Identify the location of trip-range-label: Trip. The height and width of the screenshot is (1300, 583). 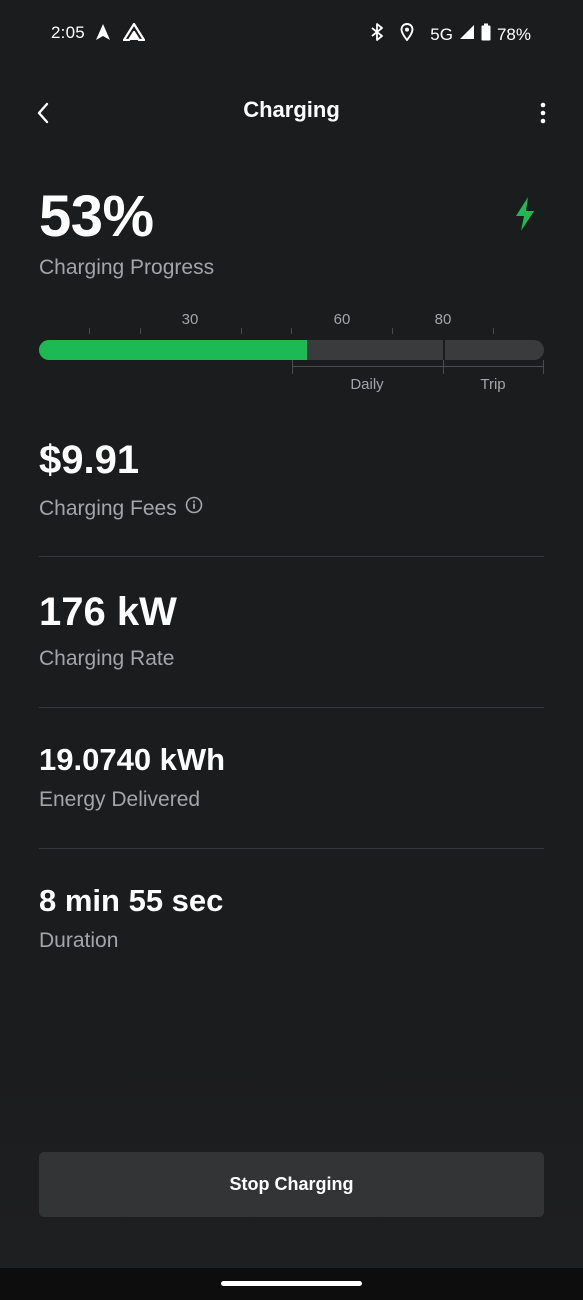
(493, 384).